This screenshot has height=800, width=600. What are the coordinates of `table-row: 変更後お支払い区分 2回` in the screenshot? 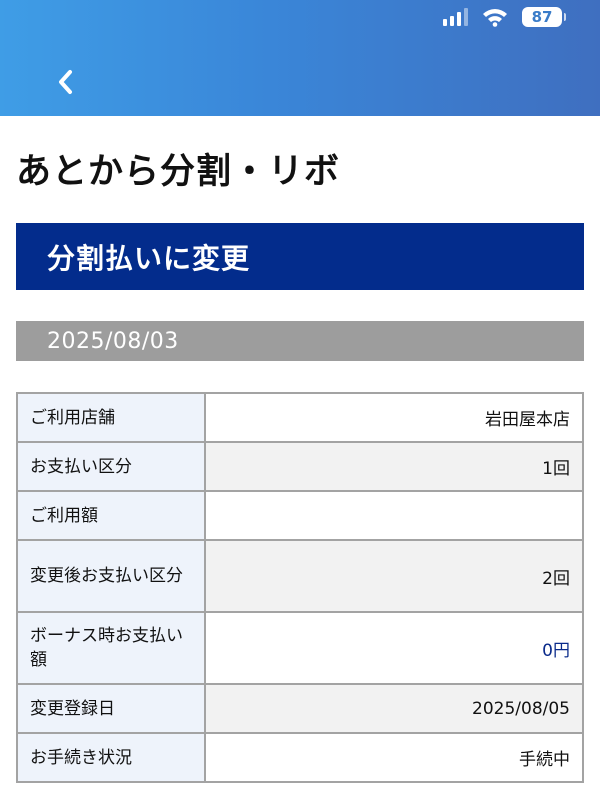 It's located at (300, 576).